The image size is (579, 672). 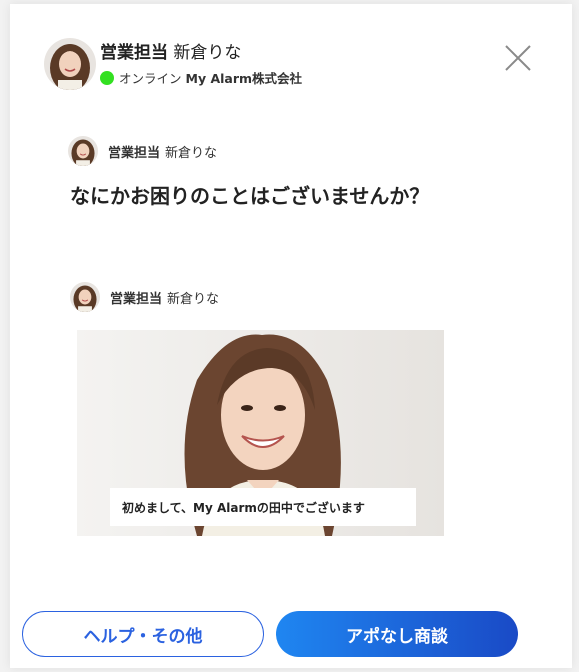 I want to click on agent-role: 営業担当, so click(x=134, y=53).